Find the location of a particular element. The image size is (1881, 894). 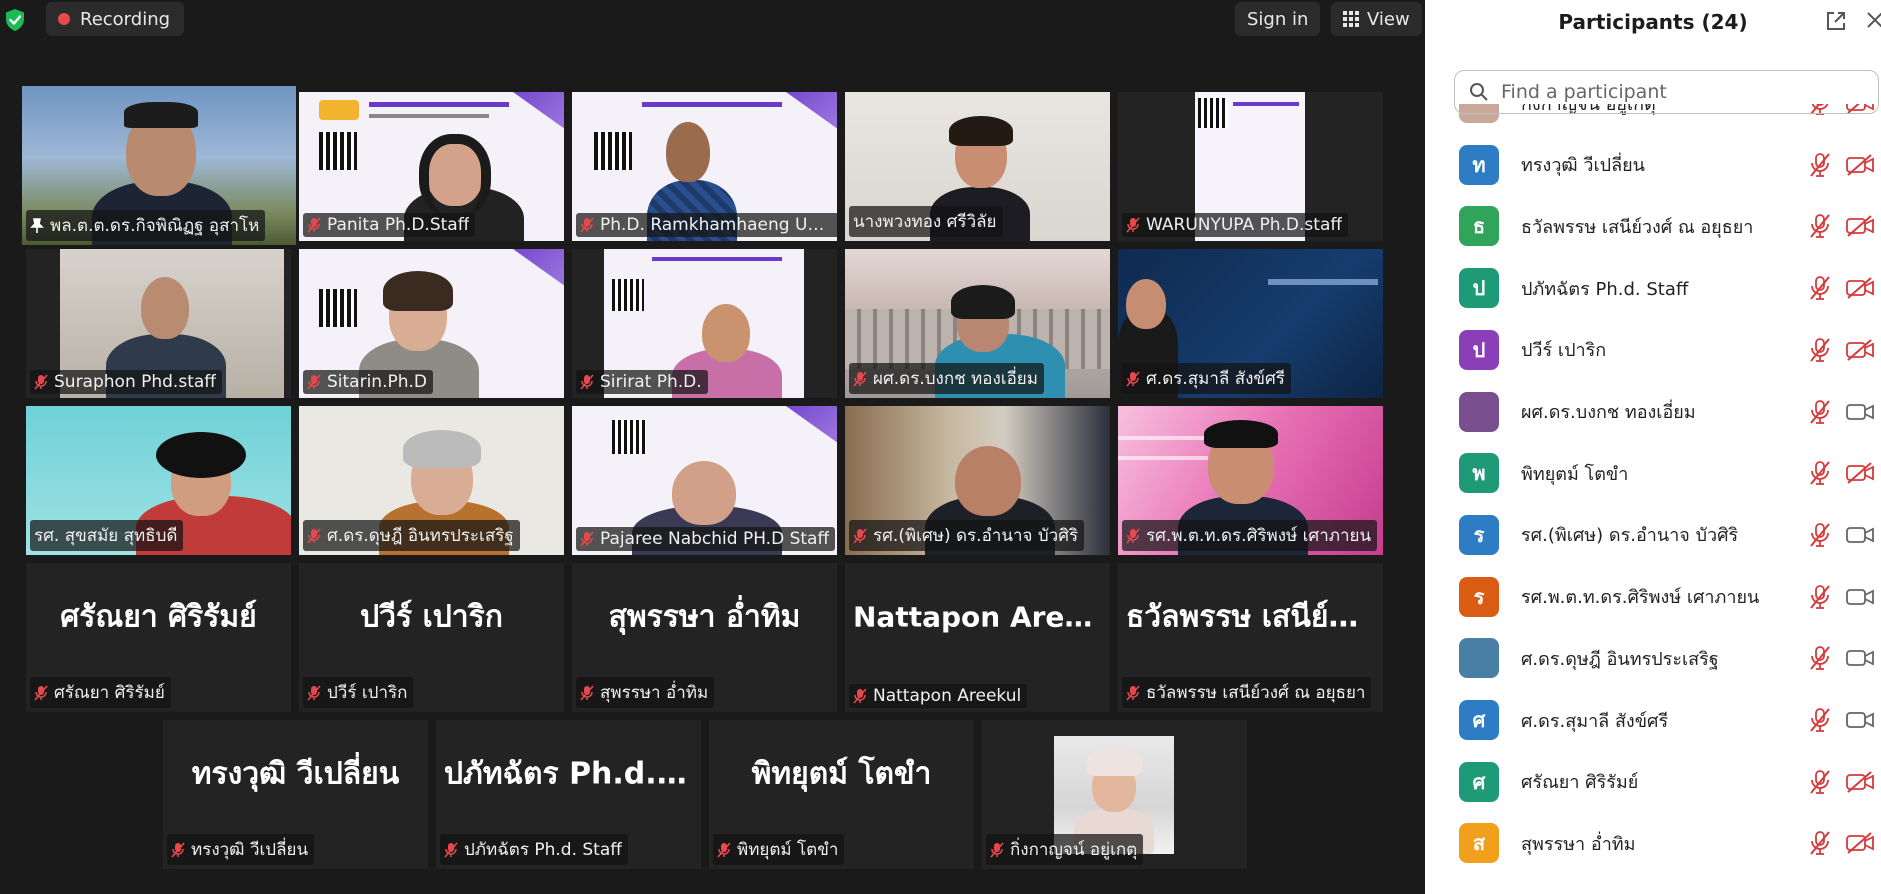

video-tile: นางพวงทอง ศรีวิลัย is located at coordinates (977, 166).